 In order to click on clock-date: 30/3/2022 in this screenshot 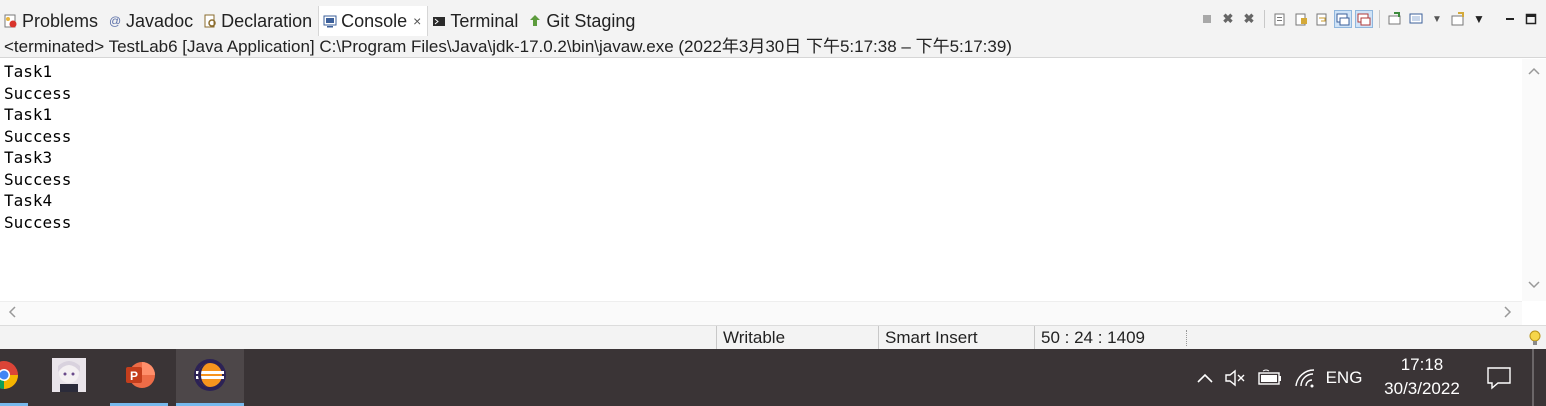, I will do `click(1422, 388)`.